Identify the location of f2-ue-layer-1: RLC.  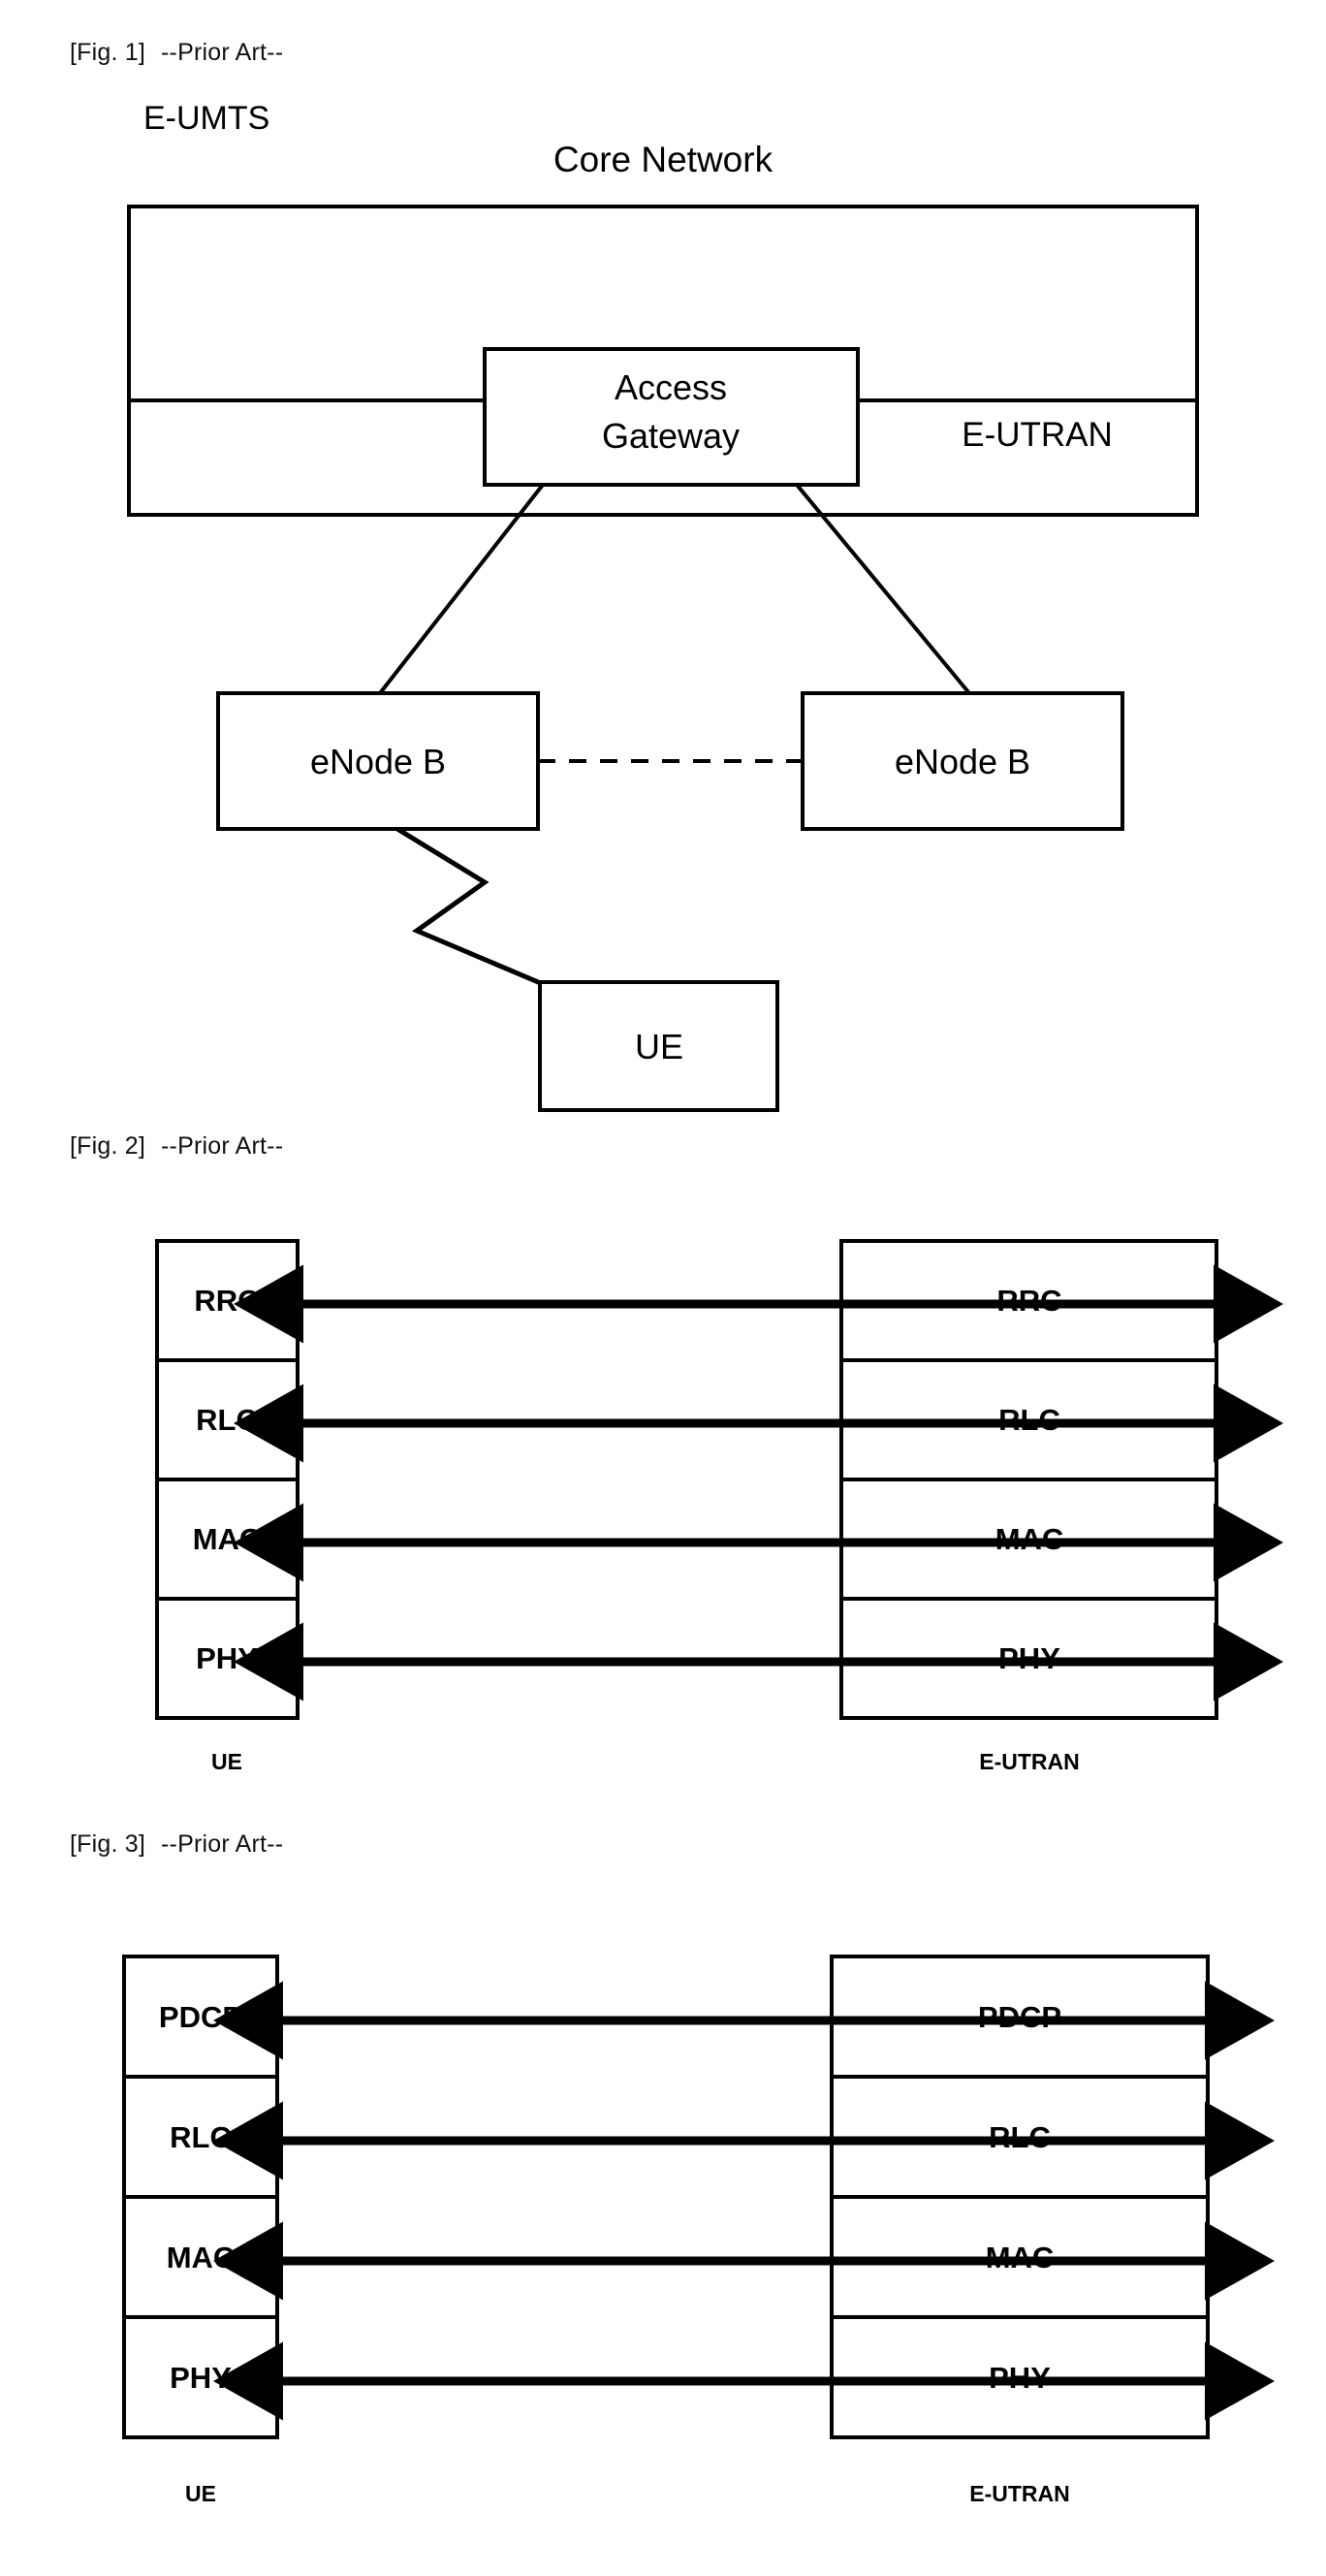
(227, 1420).